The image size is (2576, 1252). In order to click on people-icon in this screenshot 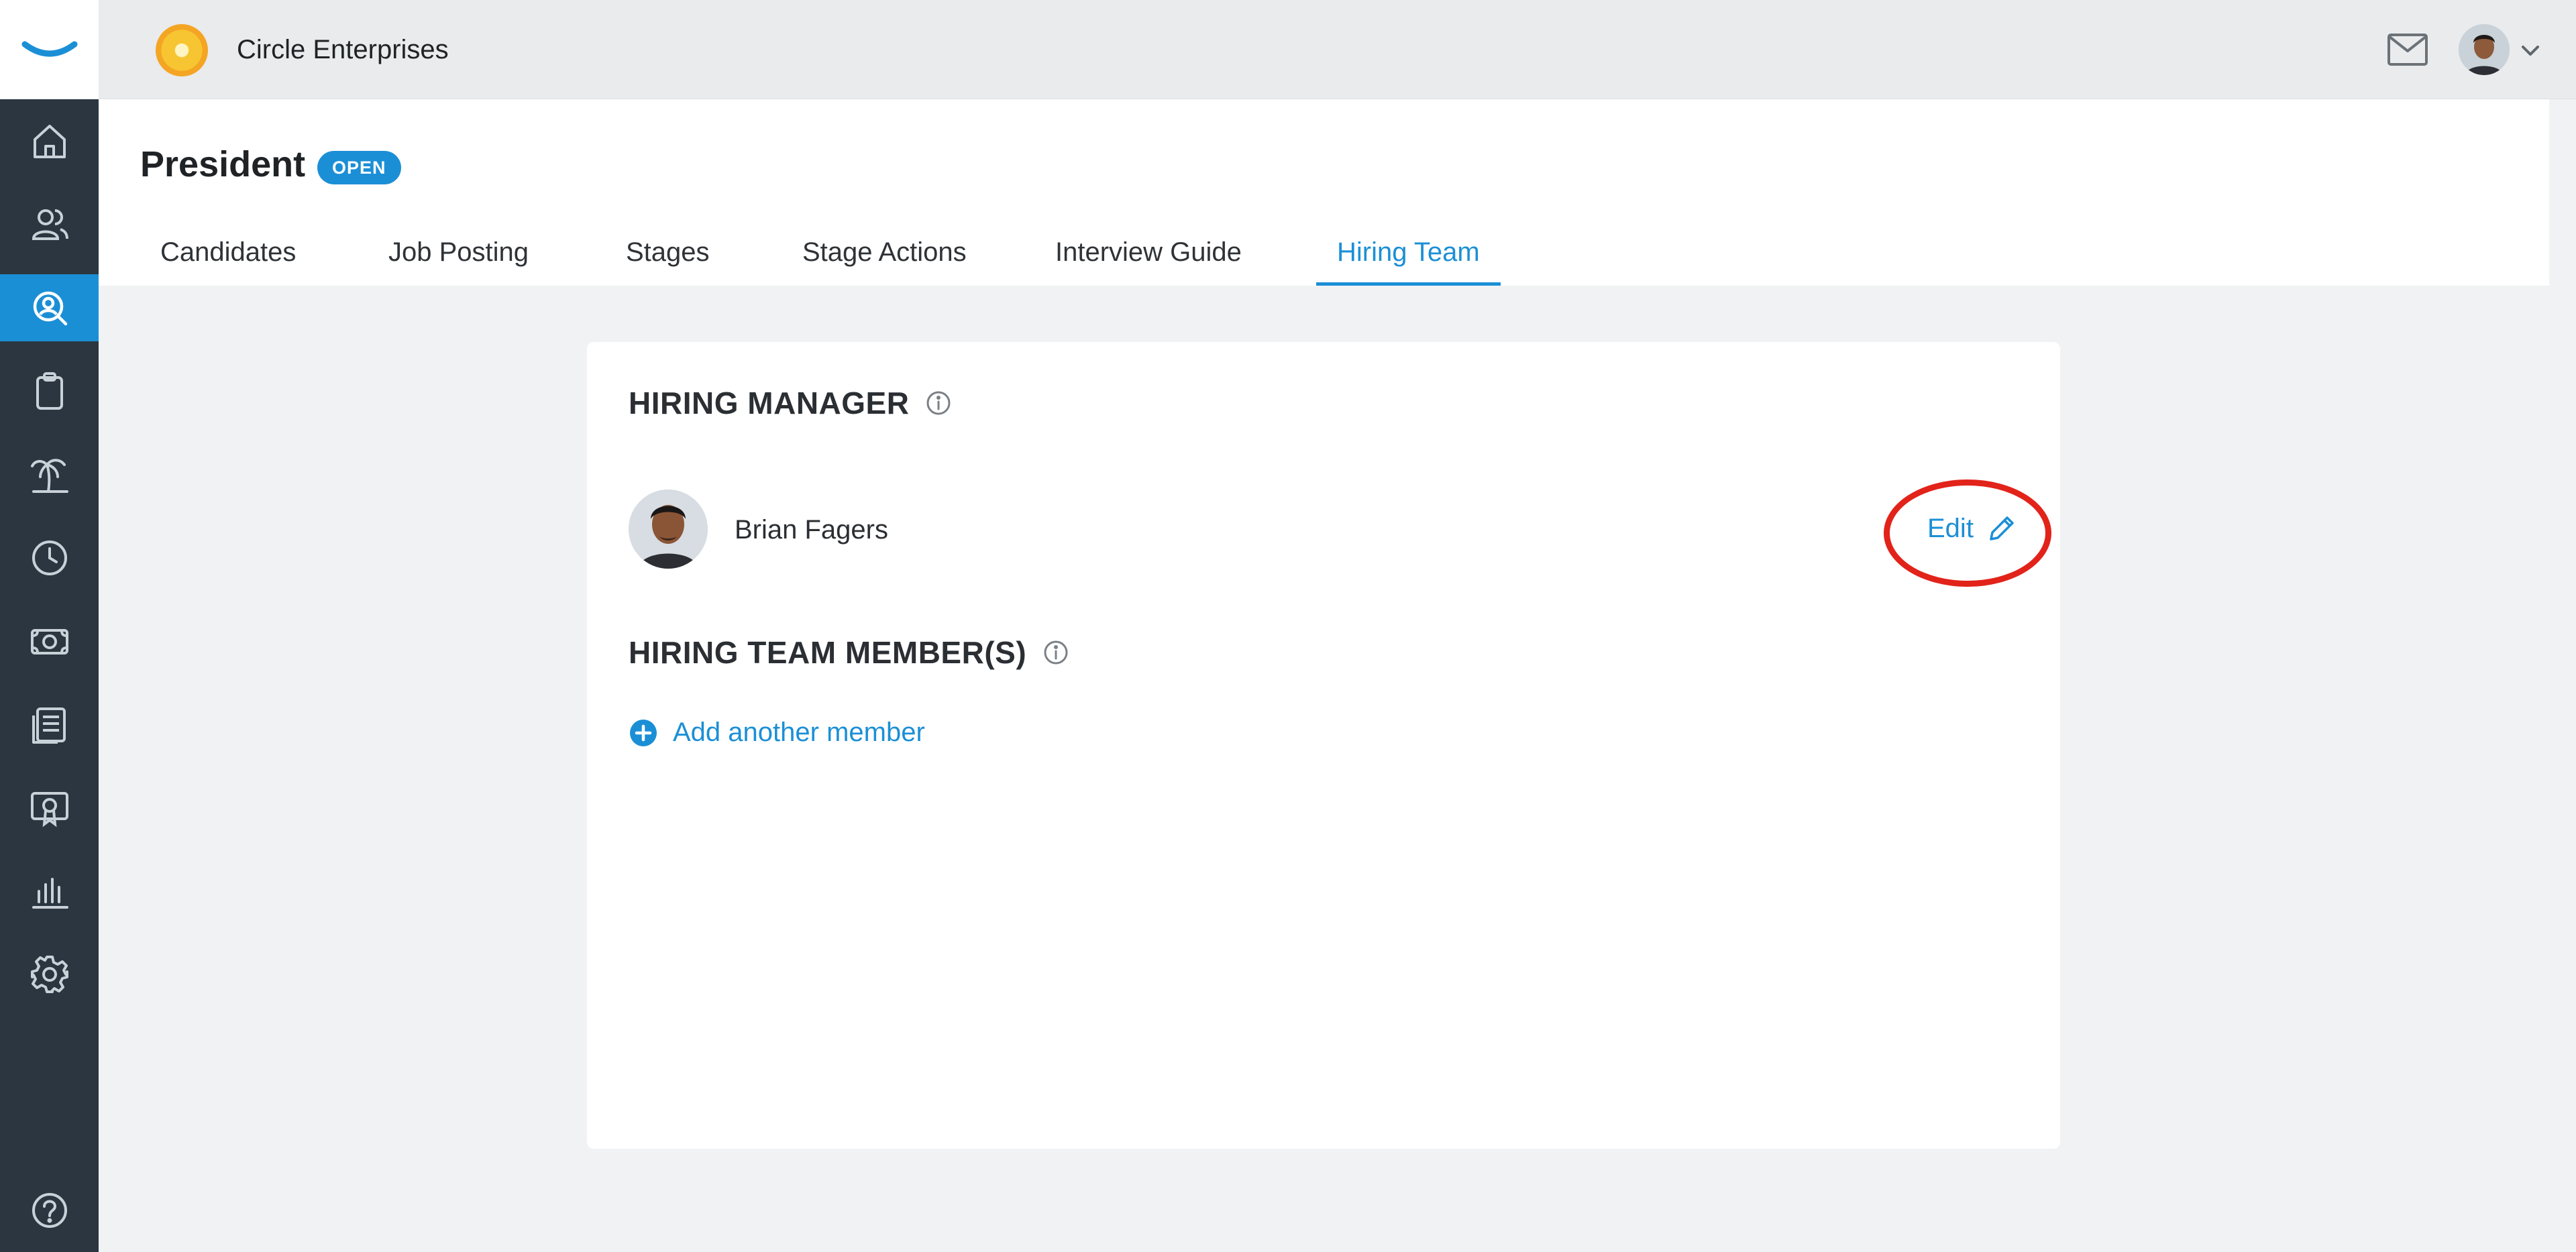, I will do `click(50, 224)`.